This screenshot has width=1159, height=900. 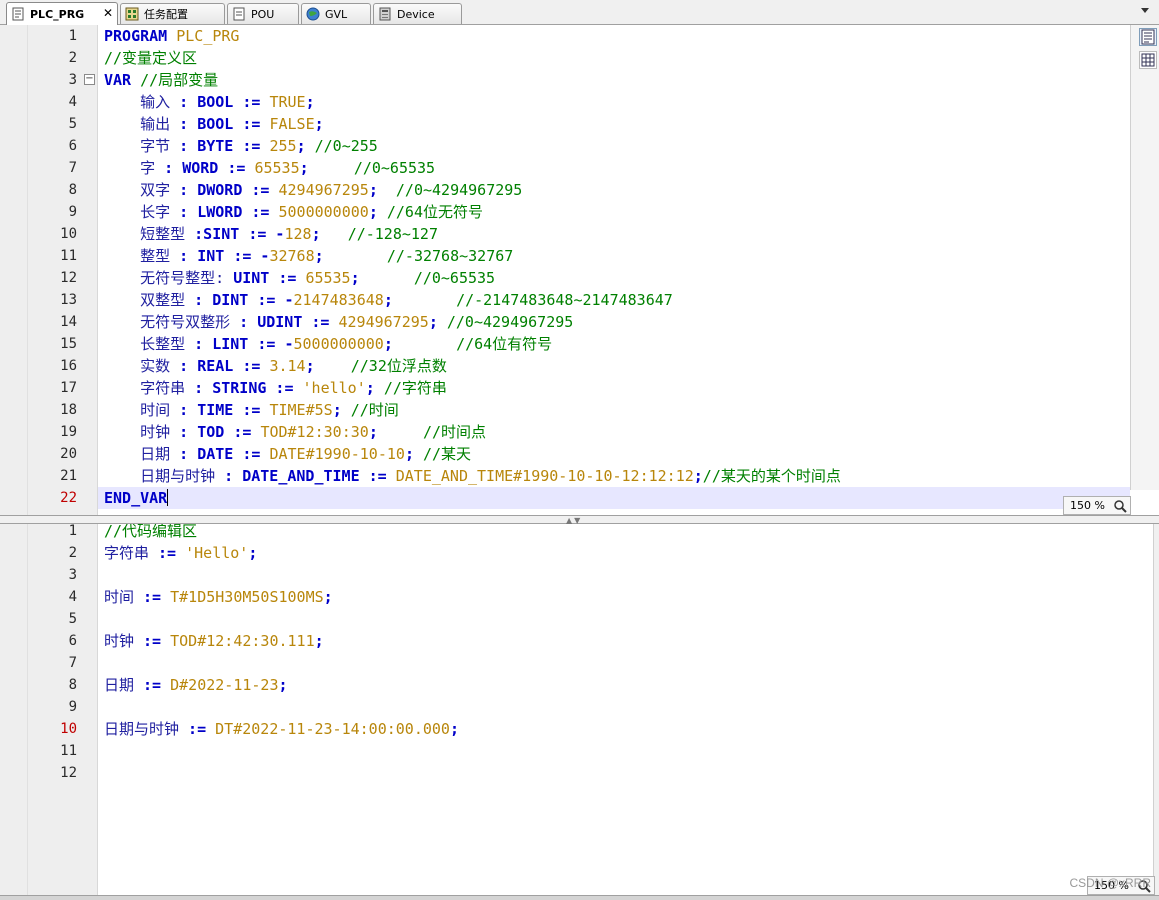 What do you see at coordinates (395, 432) in the screenshot?
I see `code-token: ;` at bounding box center [395, 432].